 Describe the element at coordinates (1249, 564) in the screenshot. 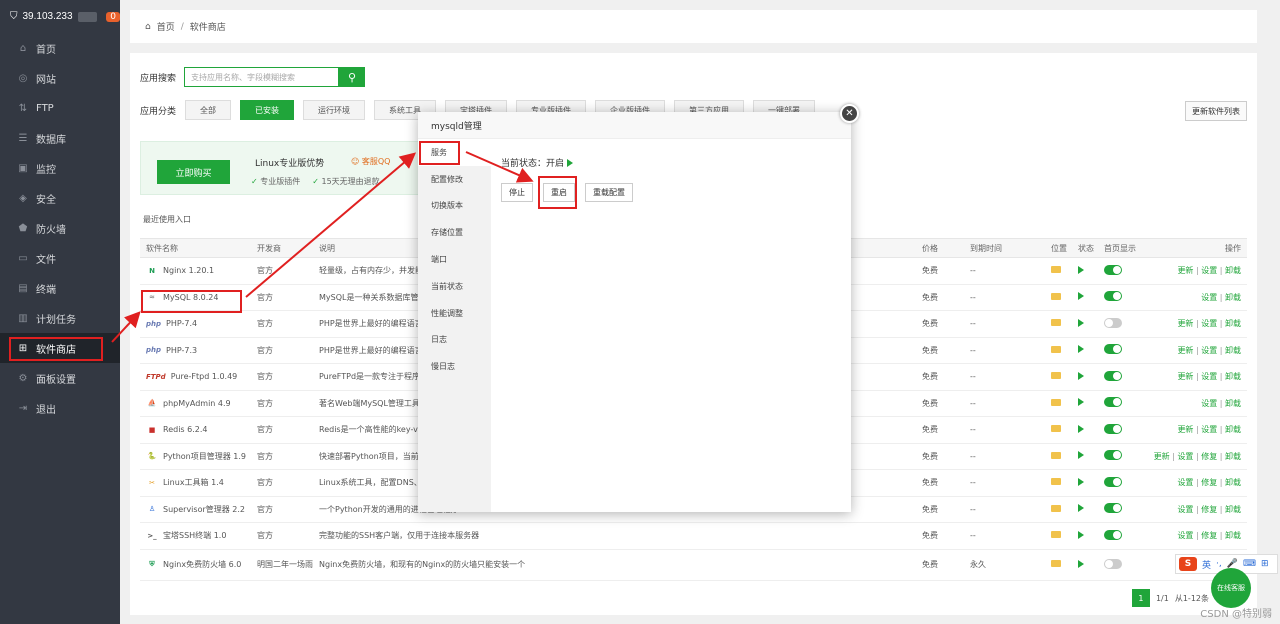

I see `keyboard-icon: ⌨` at that location.